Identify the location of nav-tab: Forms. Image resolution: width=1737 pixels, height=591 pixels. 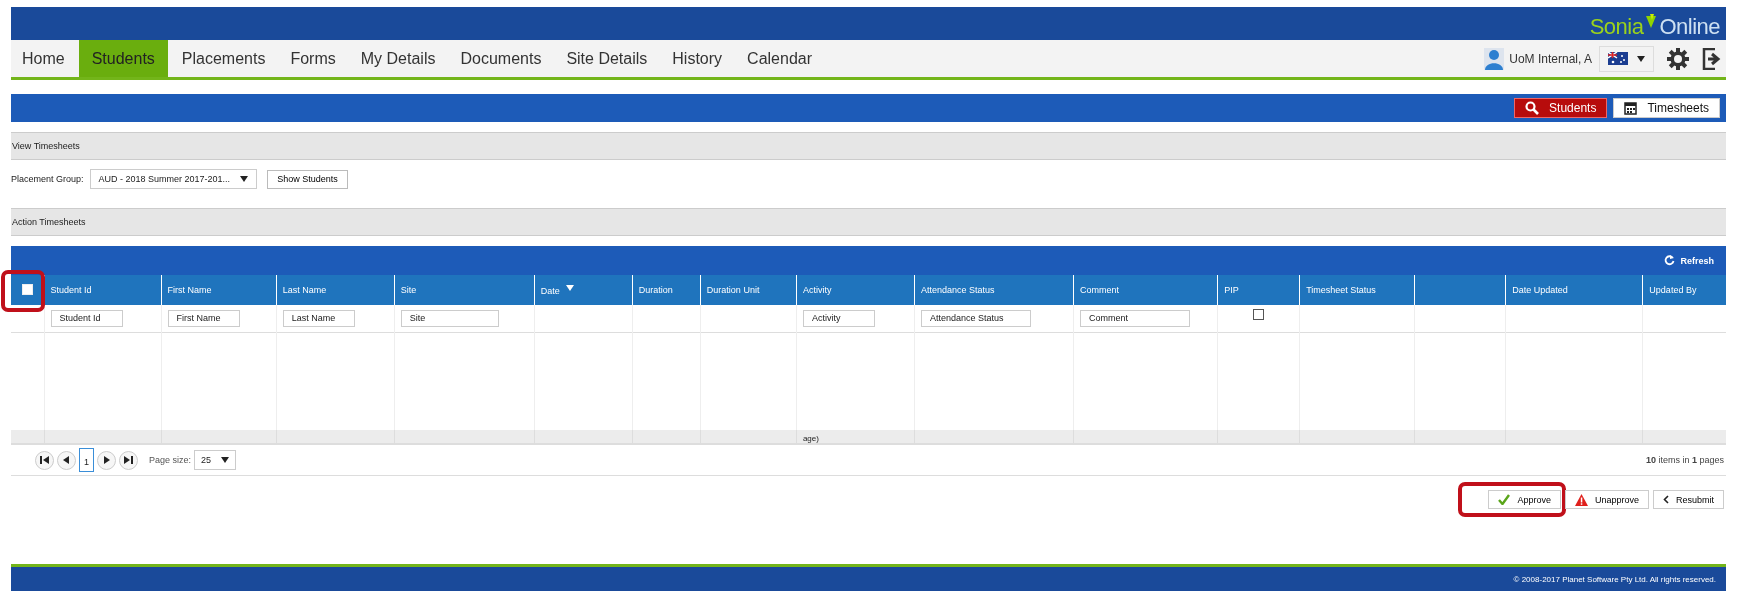
(313, 58).